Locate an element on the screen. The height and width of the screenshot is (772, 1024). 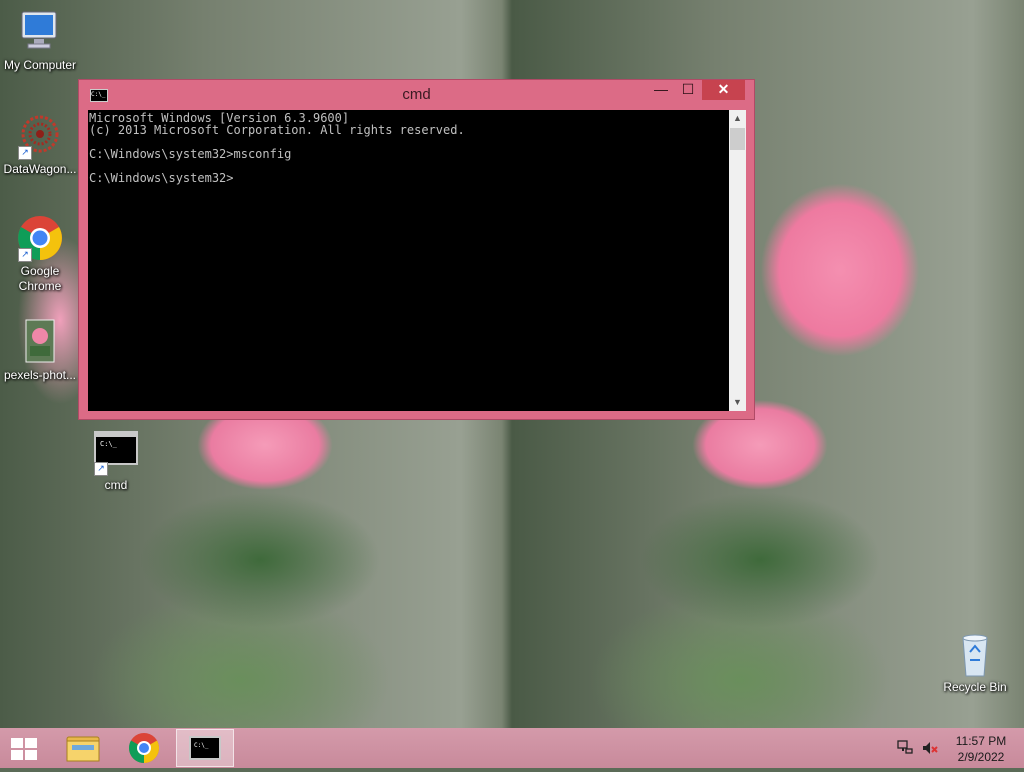
close-button: ✕ is located at coordinates (723, 90).